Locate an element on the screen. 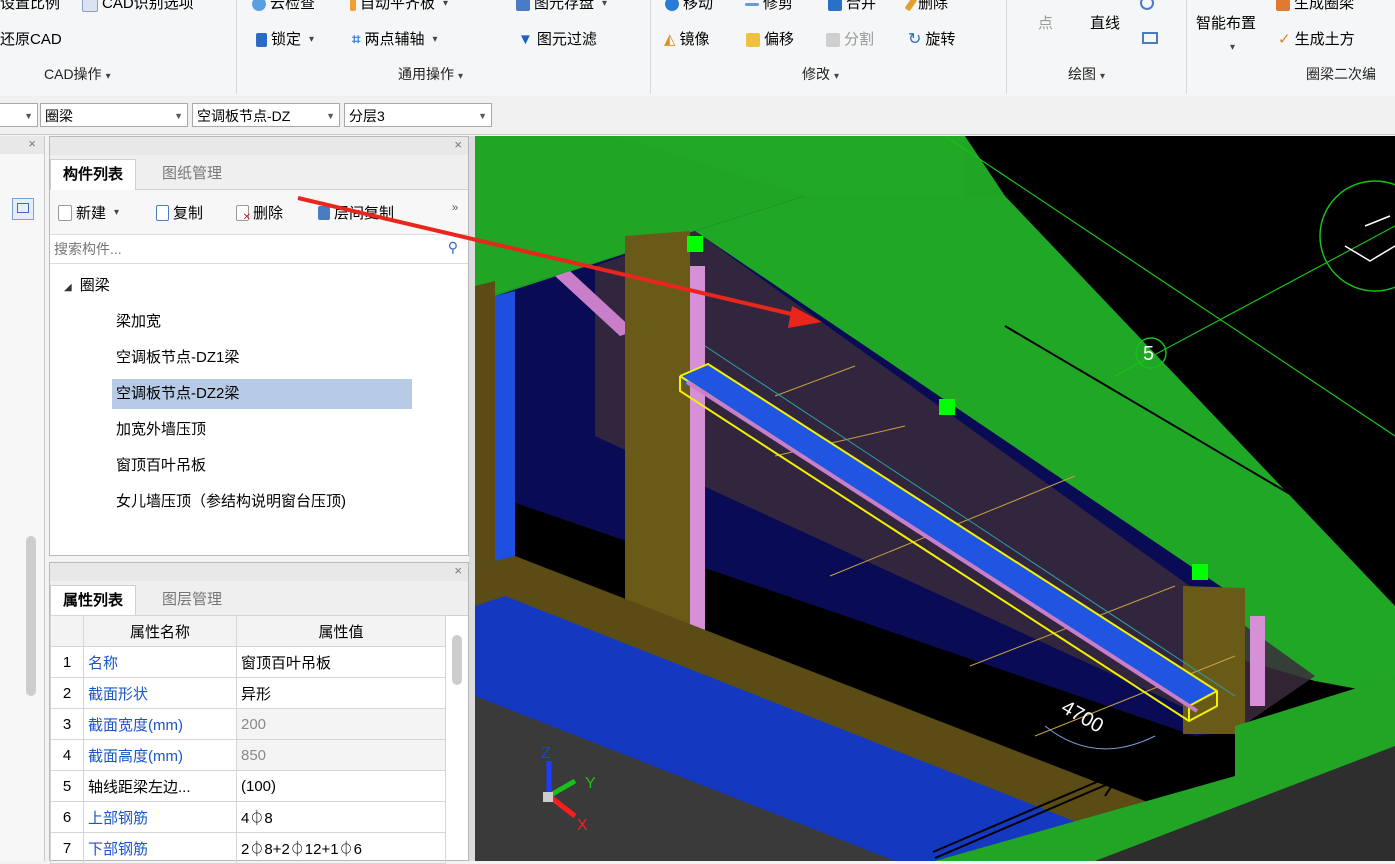  new-component-button: 新建 ▾ is located at coordinates (88, 212).